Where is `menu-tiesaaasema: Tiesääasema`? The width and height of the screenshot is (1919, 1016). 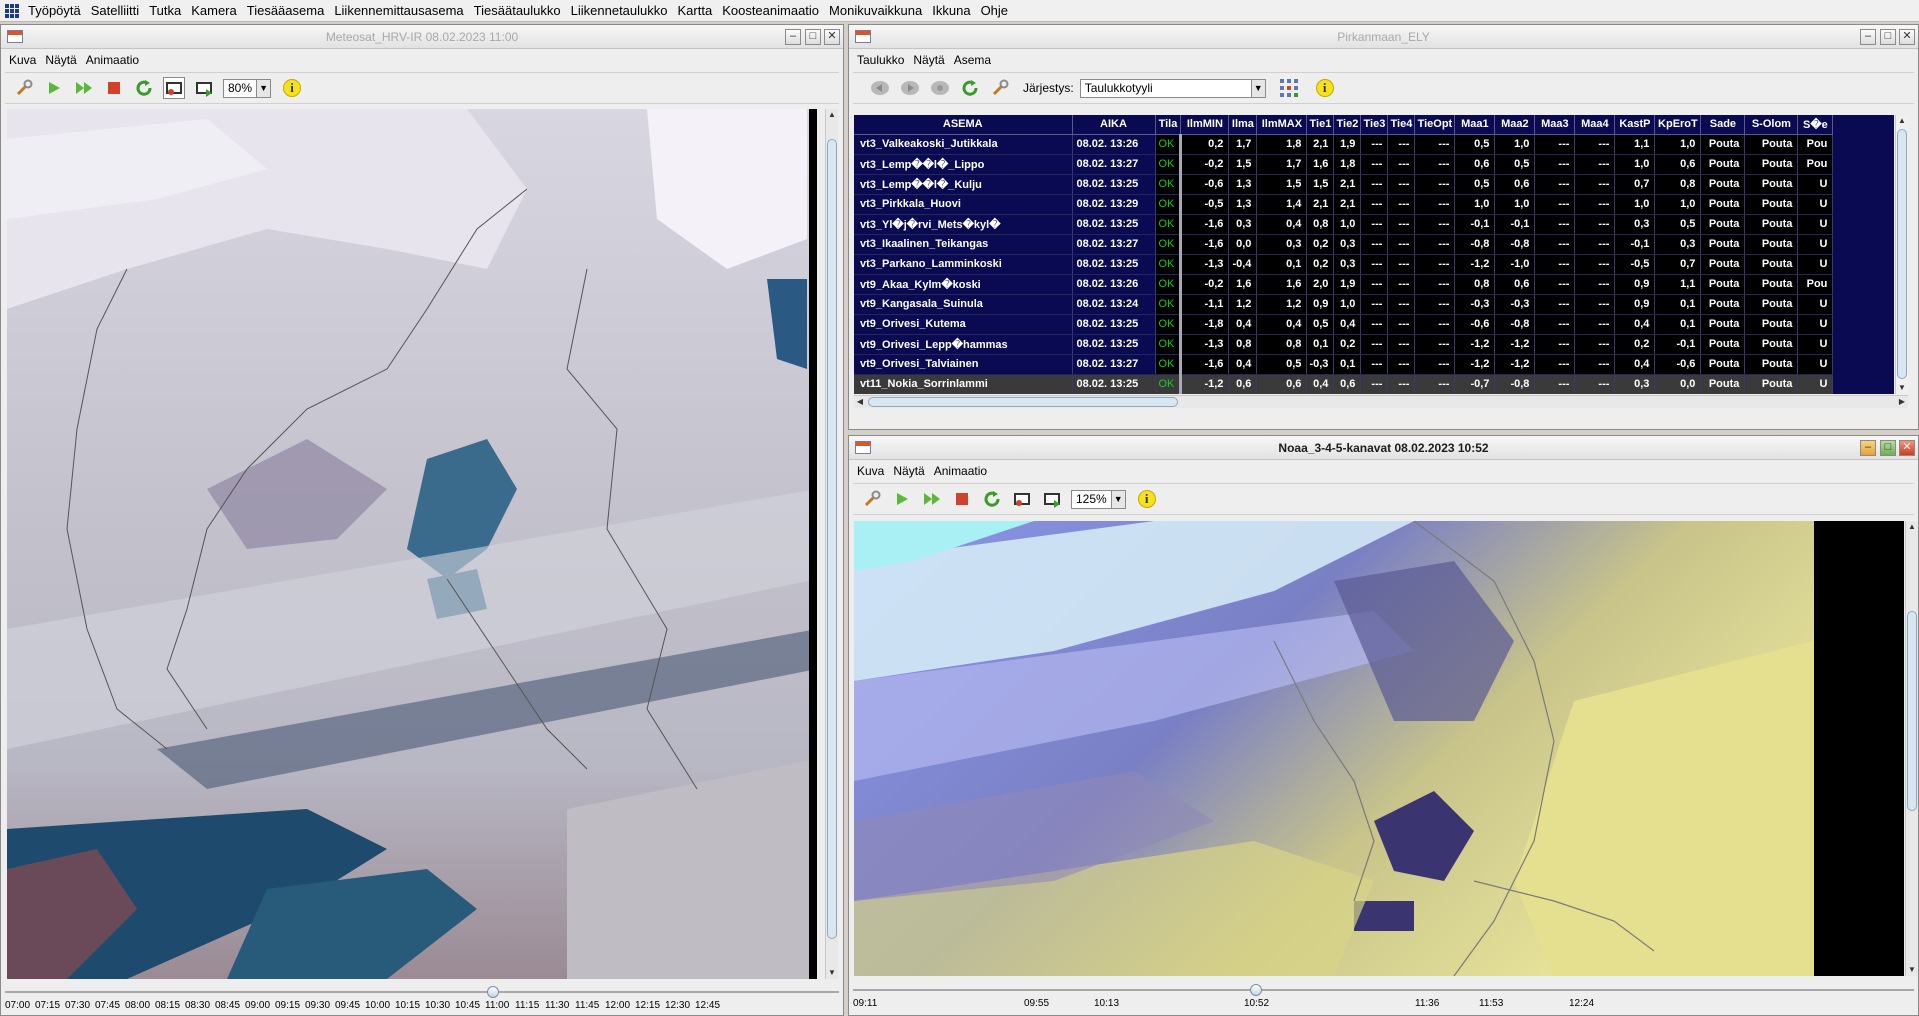
menu-tiesaaasema: Tiesääasema is located at coordinates (286, 10).